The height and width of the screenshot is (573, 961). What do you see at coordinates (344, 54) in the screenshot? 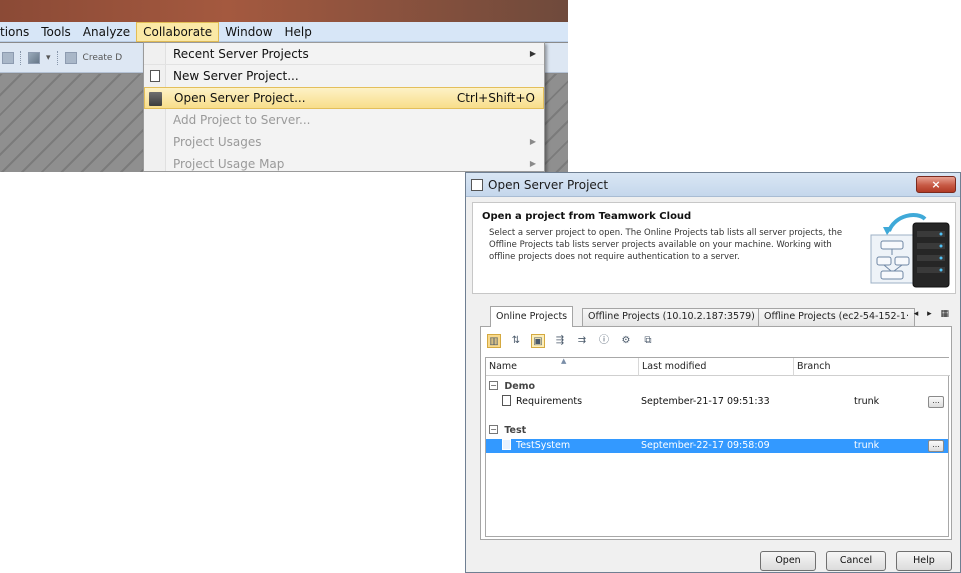
I see `menu-item-recent-server-projects: Recent Server Projects ▶` at bounding box center [344, 54].